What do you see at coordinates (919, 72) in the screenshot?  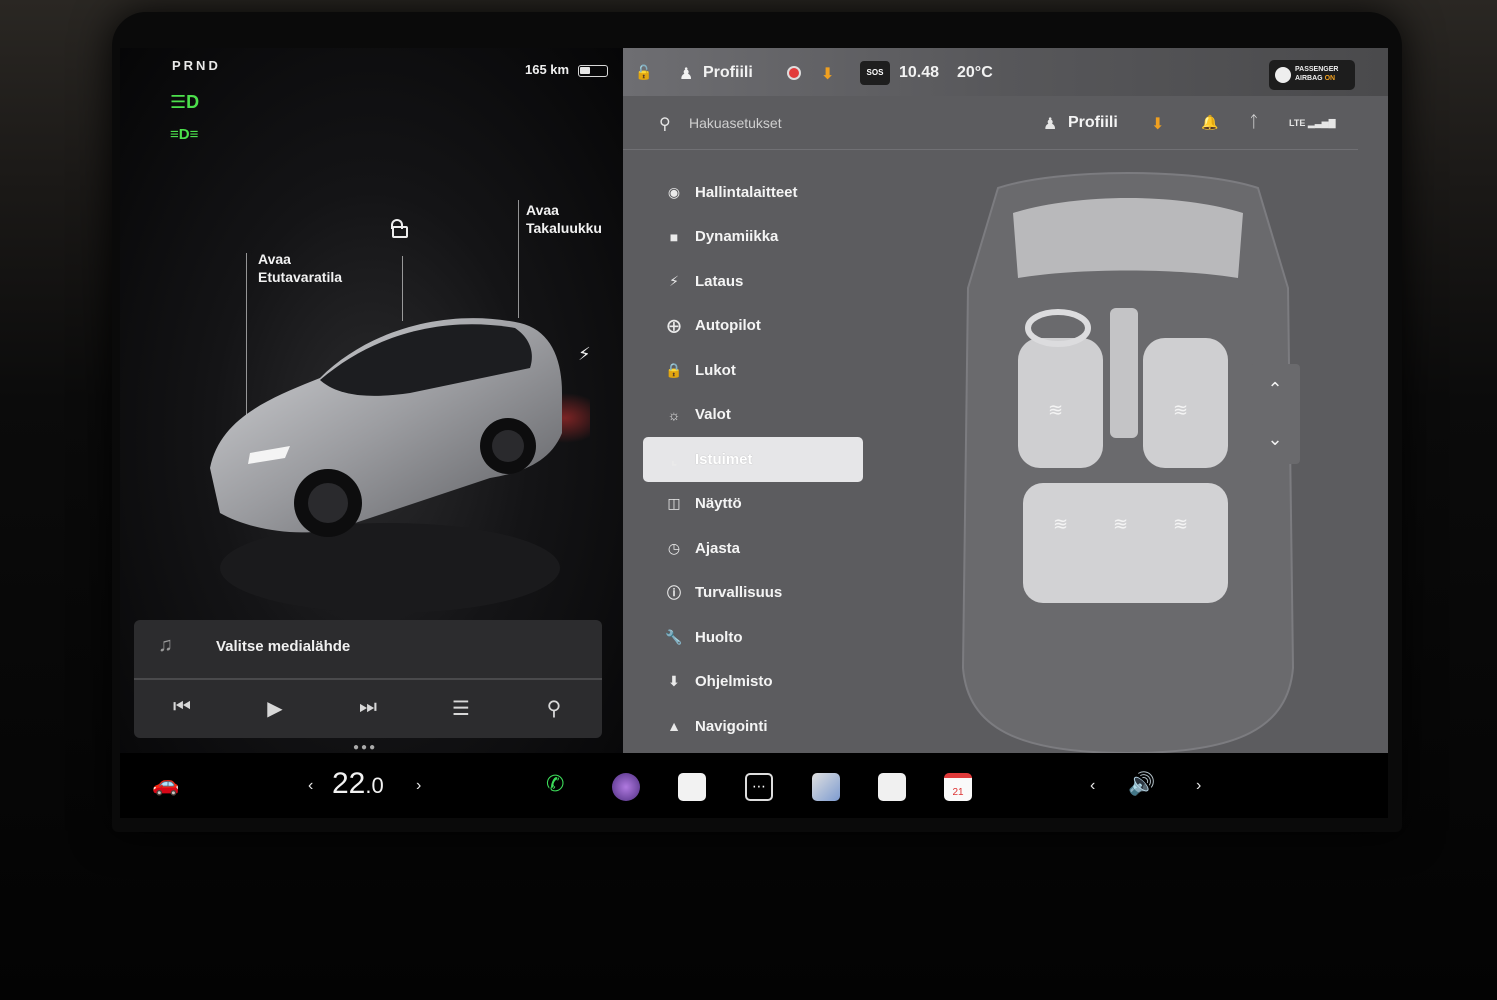 I see `clock-time: 10.48` at bounding box center [919, 72].